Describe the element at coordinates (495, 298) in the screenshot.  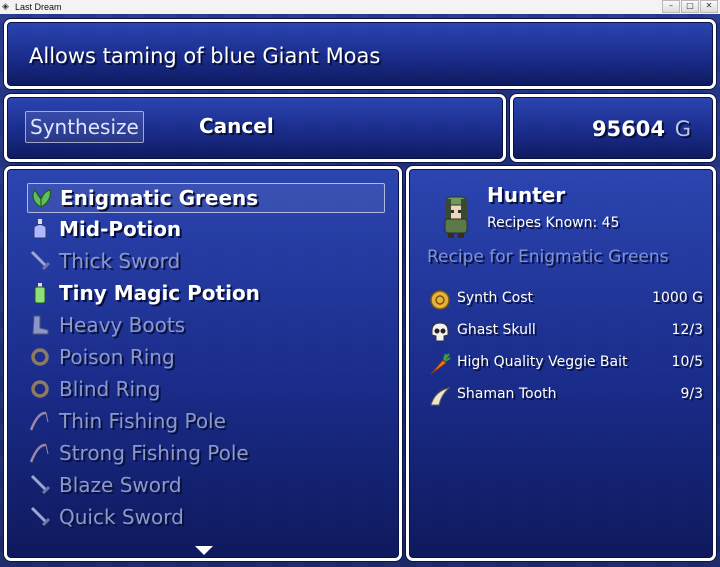
I see `recipe-row-name: Synth Cost` at that location.